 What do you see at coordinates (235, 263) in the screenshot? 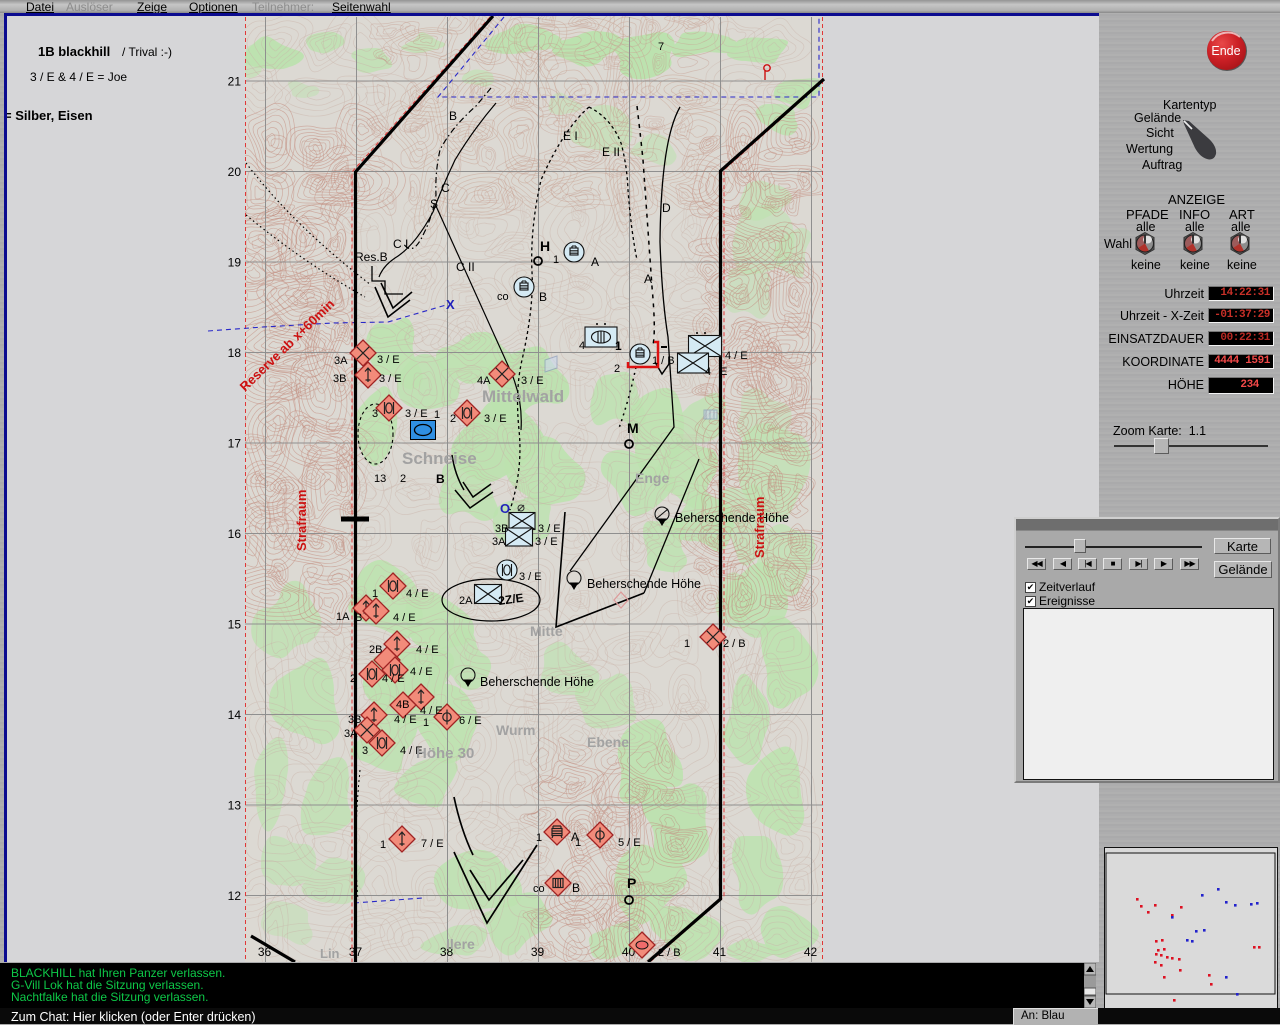
I see `svg-text: 19` at bounding box center [235, 263].